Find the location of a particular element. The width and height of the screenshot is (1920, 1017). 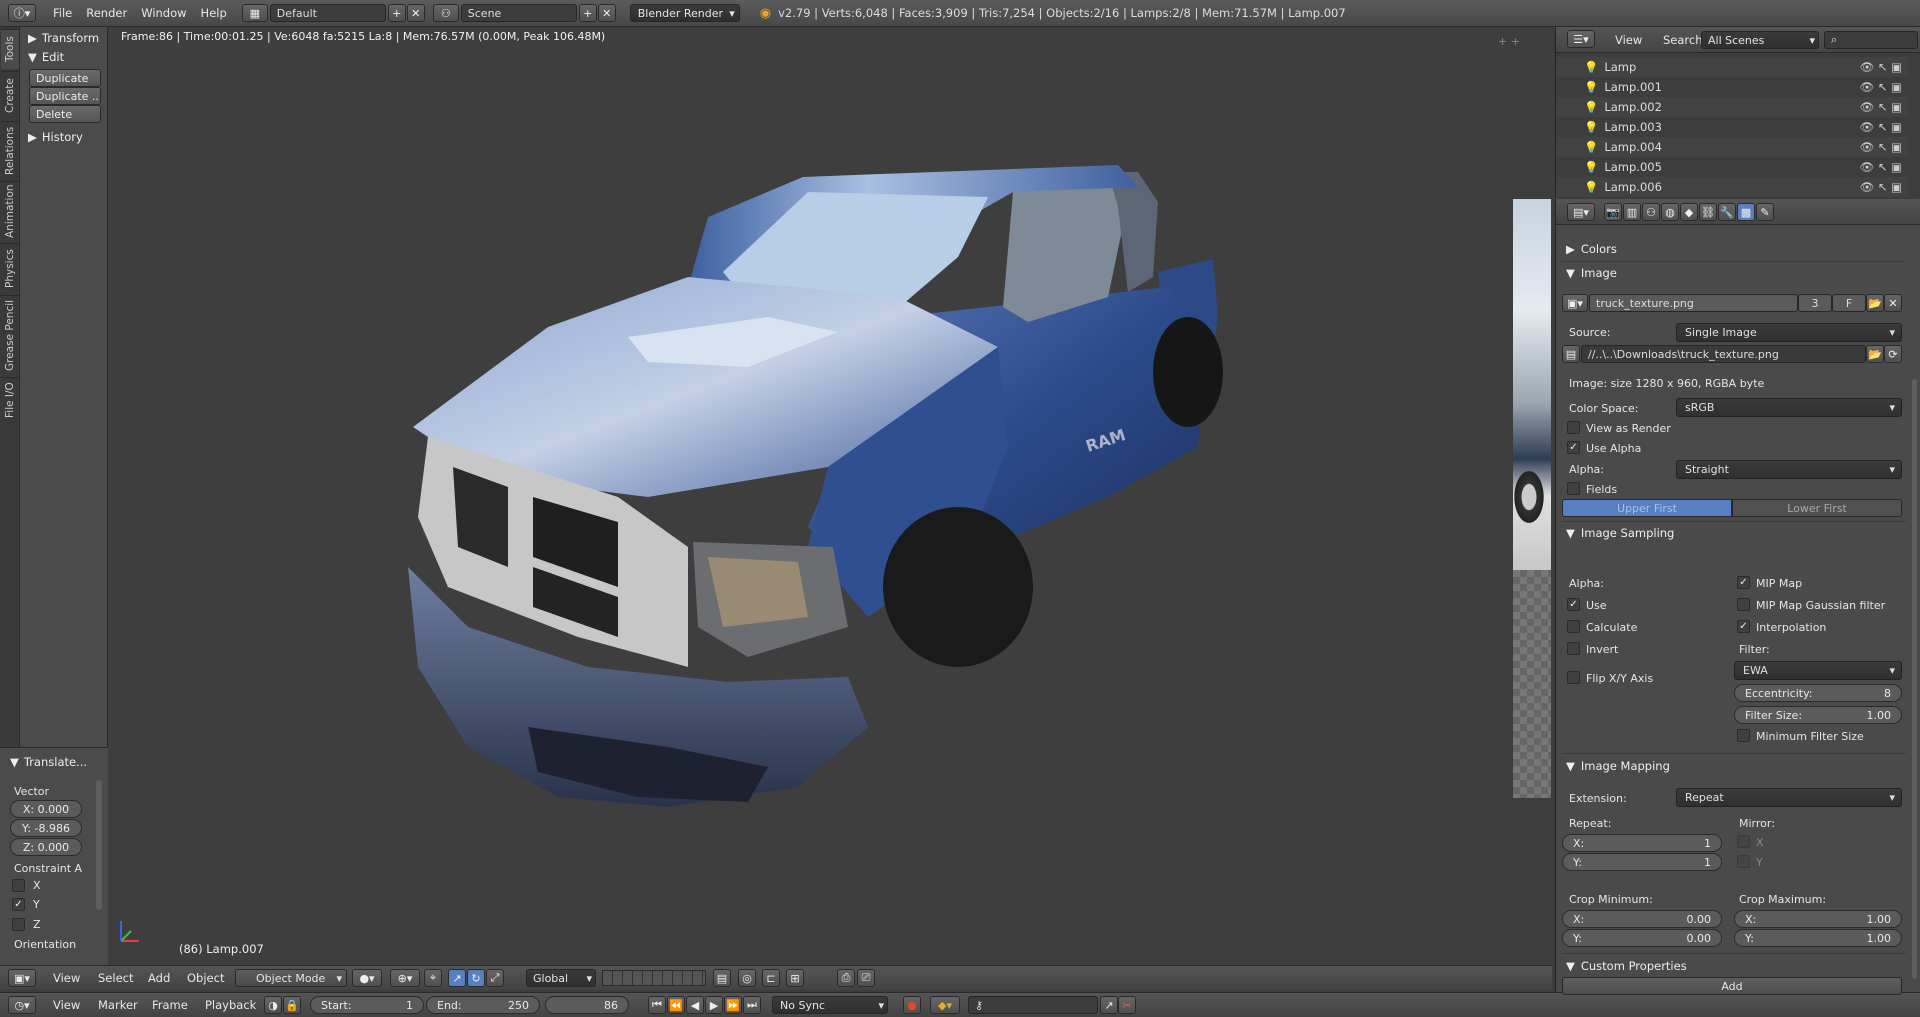

keying-set-field: ⚷ is located at coordinates (1033, 1005).